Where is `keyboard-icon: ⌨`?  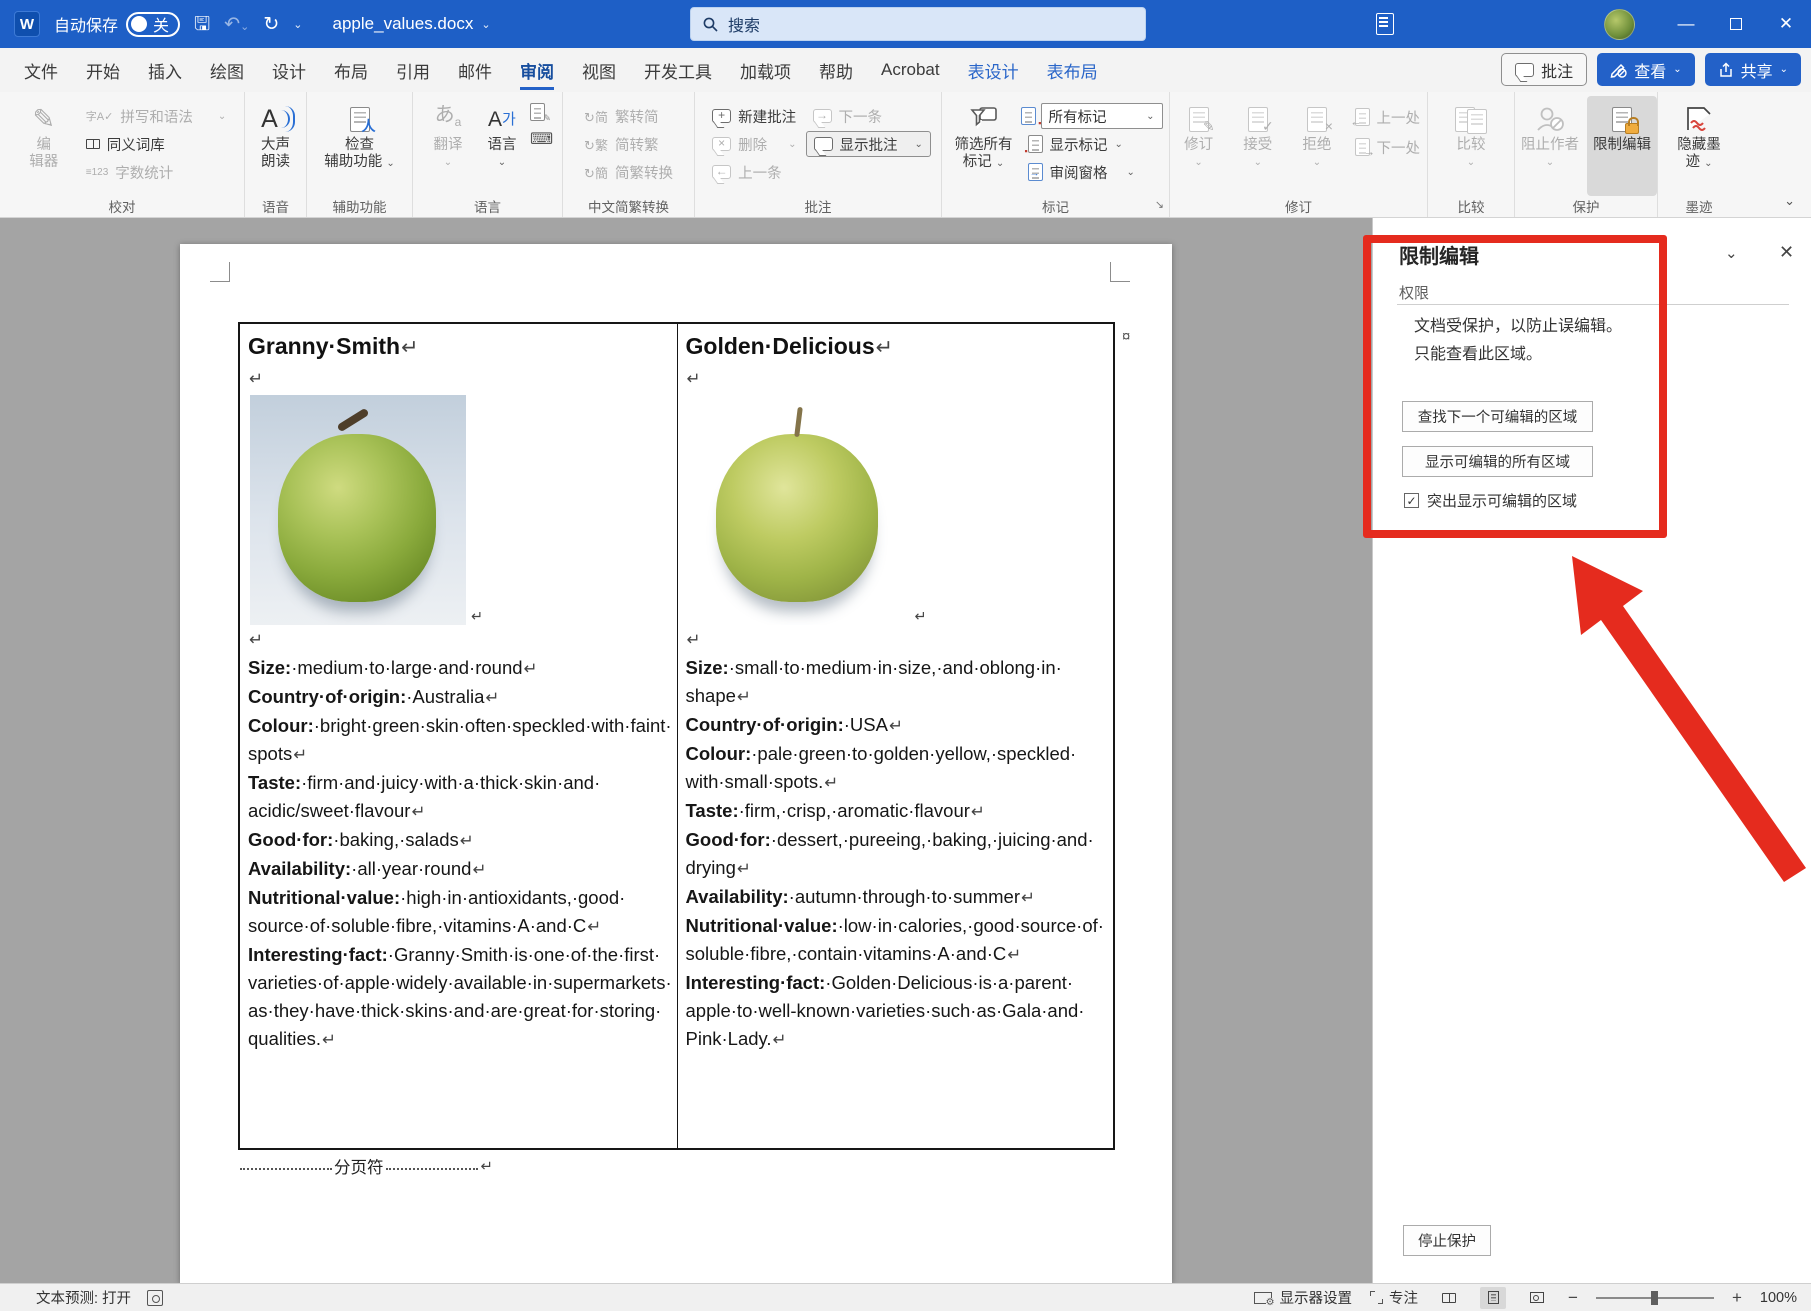 keyboard-icon: ⌨ is located at coordinates (541, 139).